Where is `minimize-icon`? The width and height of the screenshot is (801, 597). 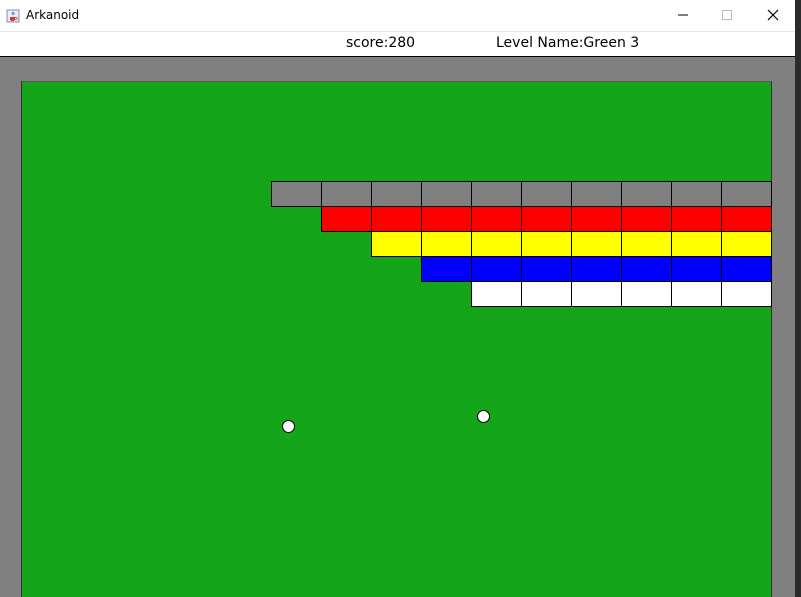
minimize-icon is located at coordinates (683, 15).